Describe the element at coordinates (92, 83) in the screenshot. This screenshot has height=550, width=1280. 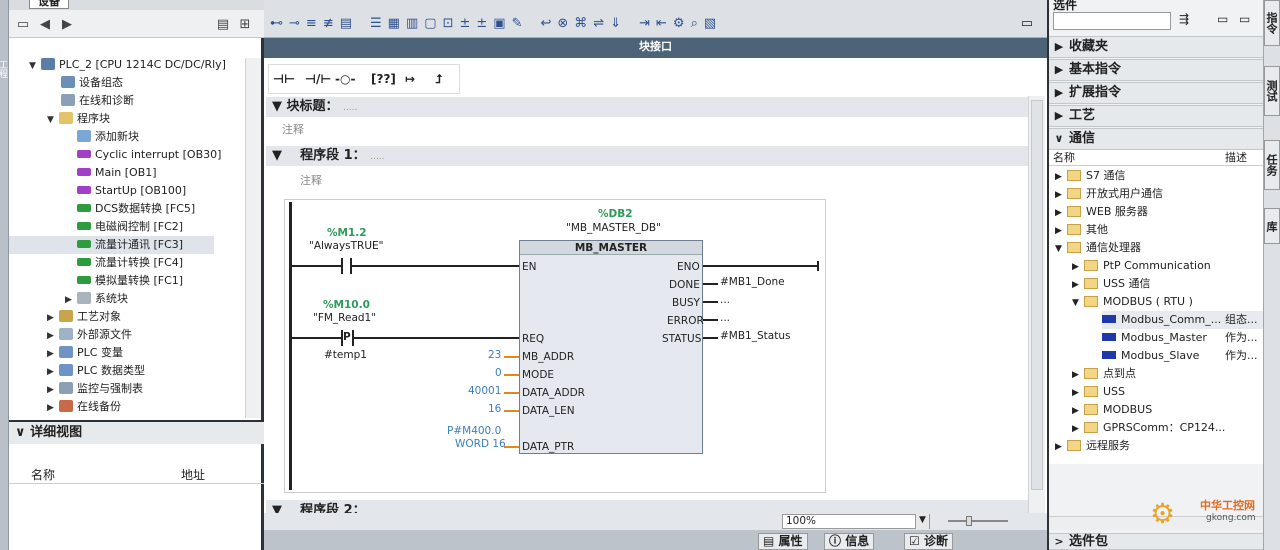
I see `tree-item-device-config: 设备组态` at that location.